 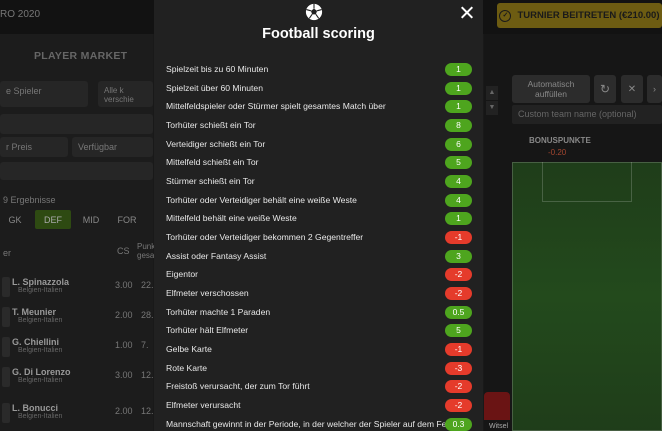 What do you see at coordinates (319, 275) in the screenshot?
I see `scoring-rule-row: Eigentor -2` at bounding box center [319, 275].